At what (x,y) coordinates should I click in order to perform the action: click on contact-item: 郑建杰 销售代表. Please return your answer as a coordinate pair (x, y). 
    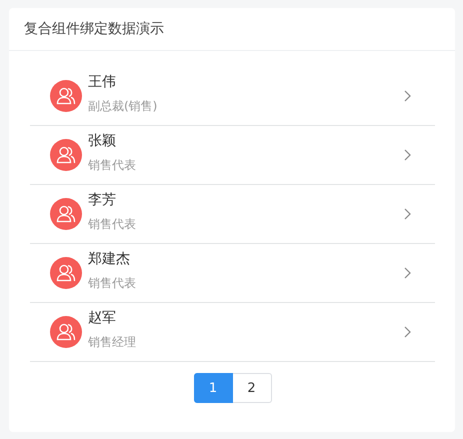
    Looking at the image, I should click on (232, 273).